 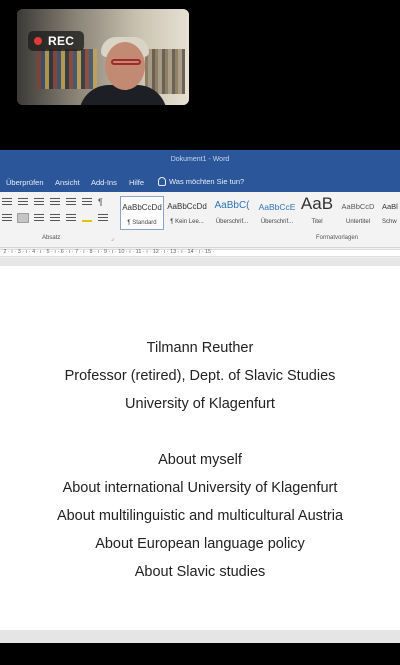 I want to click on style-standard: AaBbCcDd ¶ Standard, so click(x=142, y=213).